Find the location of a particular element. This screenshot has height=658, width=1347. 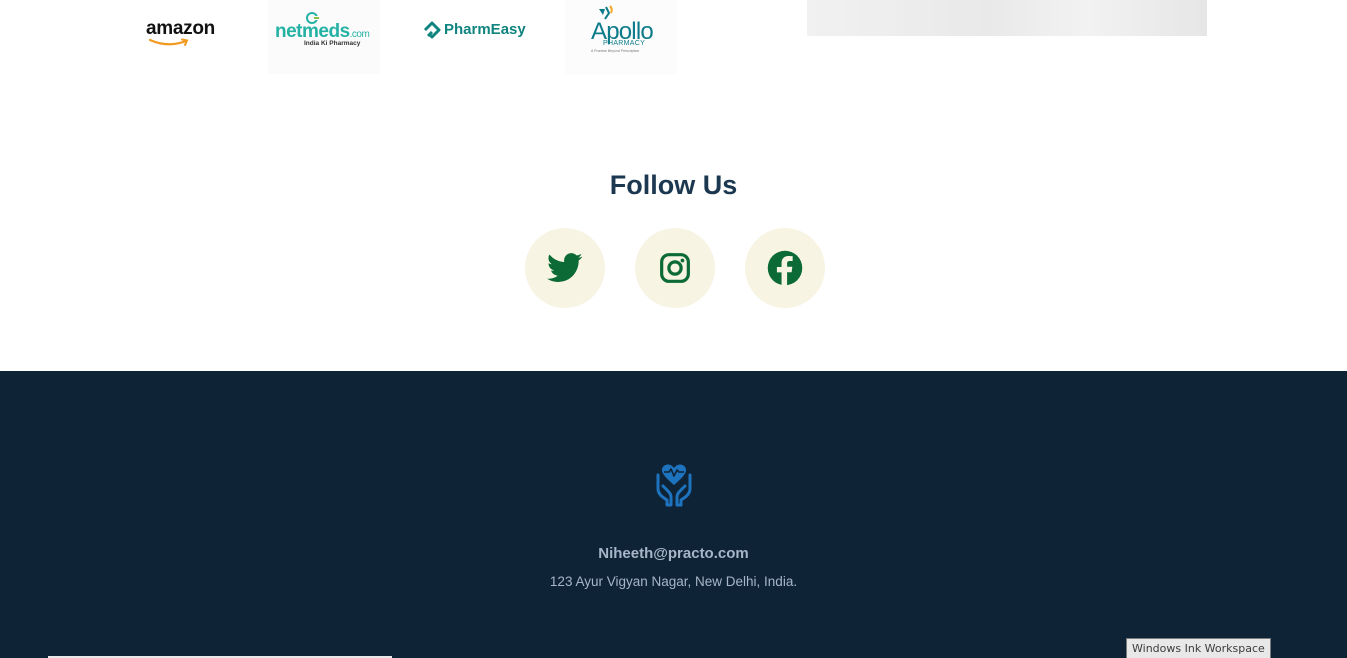

twitter-icon is located at coordinates (565, 267).